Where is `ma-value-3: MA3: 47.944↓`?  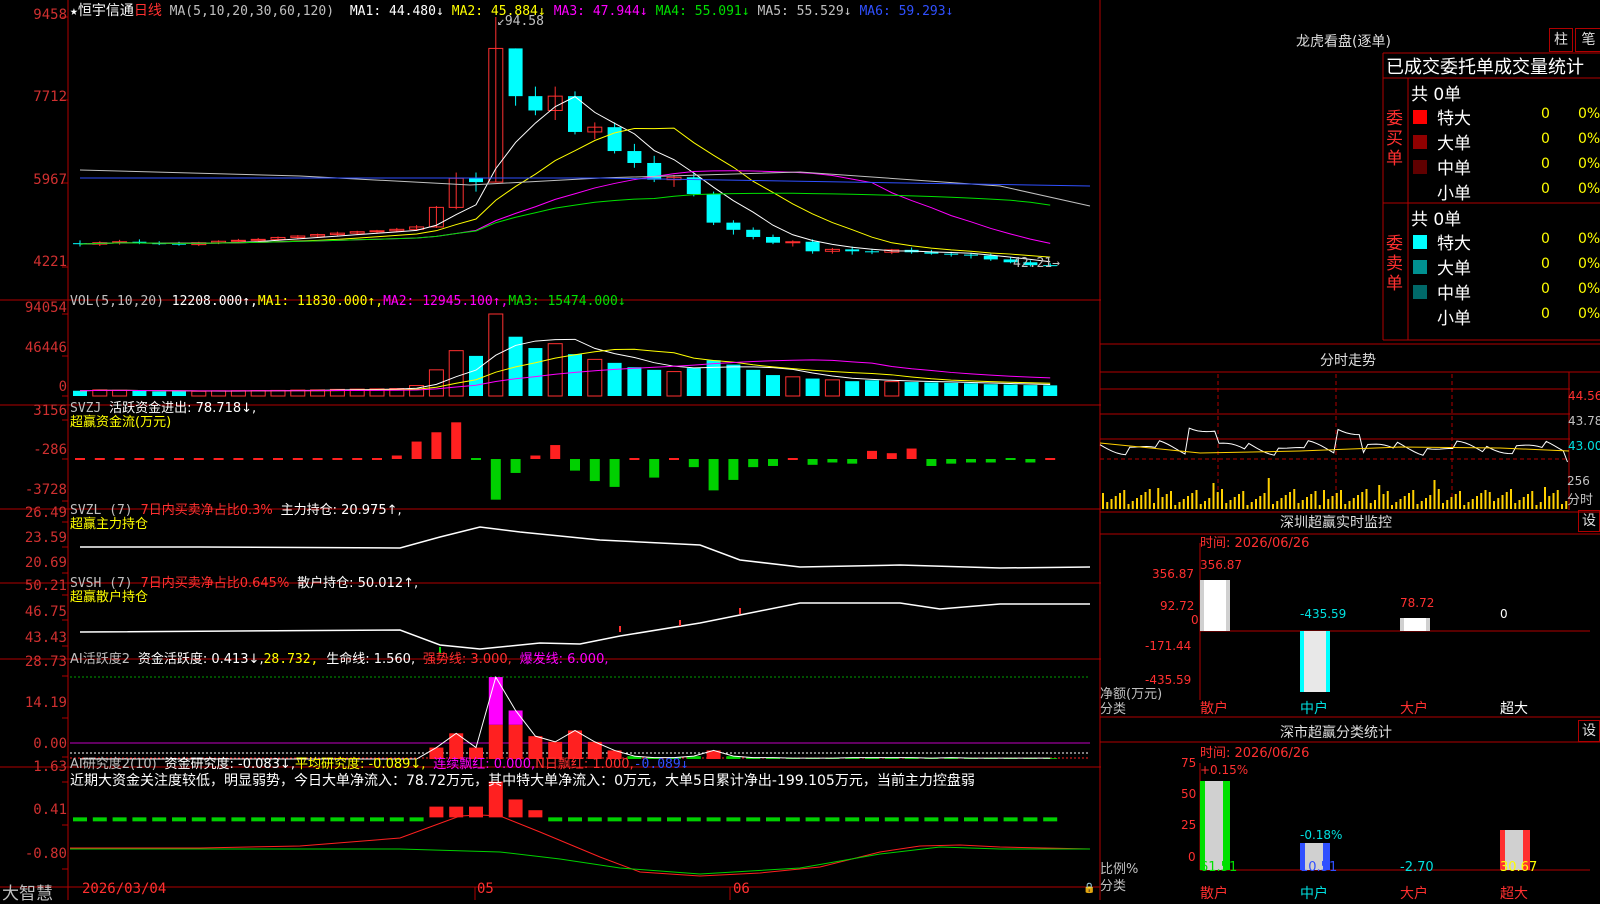
ma-value-3: MA3: 47.944↓ is located at coordinates (600, 11).